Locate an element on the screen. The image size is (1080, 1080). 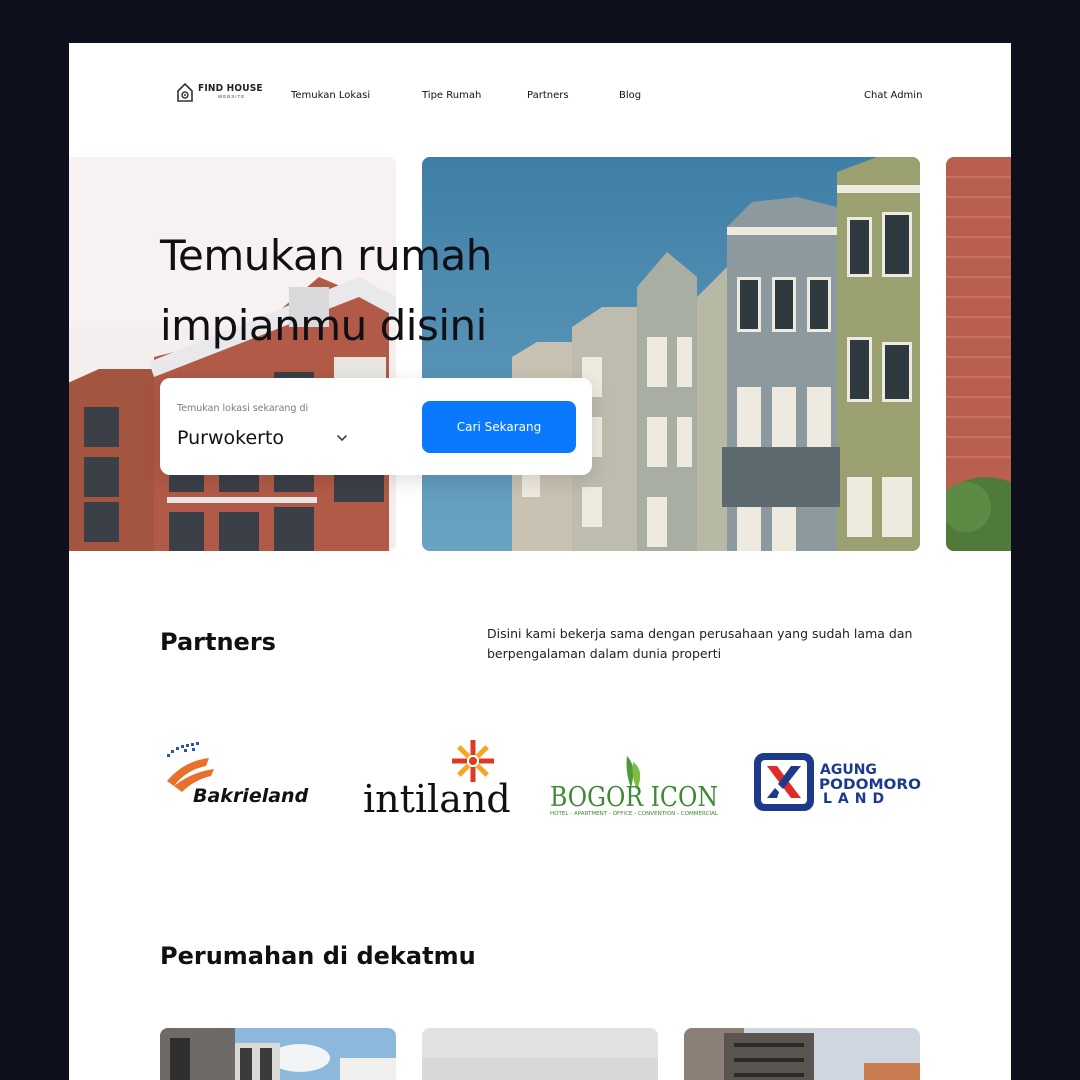
search-button: Cari Sekarang is located at coordinates (499, 427).